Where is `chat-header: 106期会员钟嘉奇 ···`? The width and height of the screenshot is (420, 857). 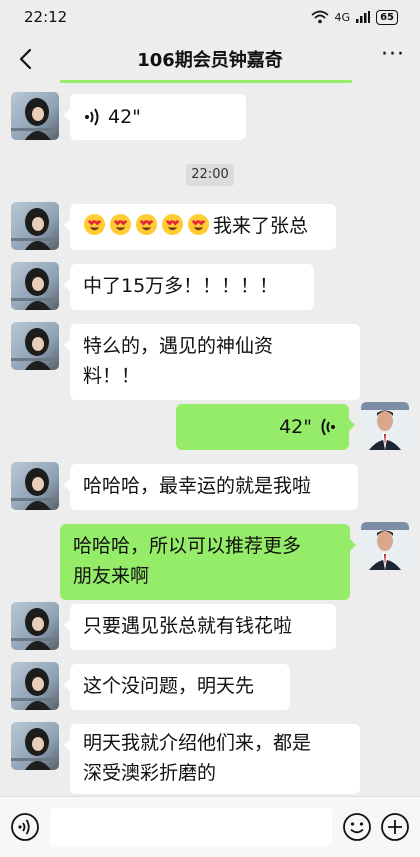
chat-header: 106期会员钟嘉奇 ··· is located at coordinates (210, 59).